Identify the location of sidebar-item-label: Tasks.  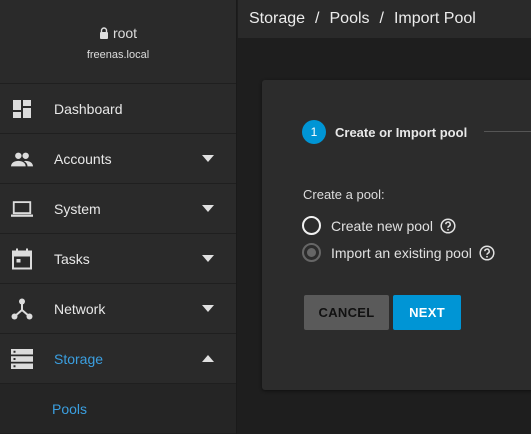
(72, 258).